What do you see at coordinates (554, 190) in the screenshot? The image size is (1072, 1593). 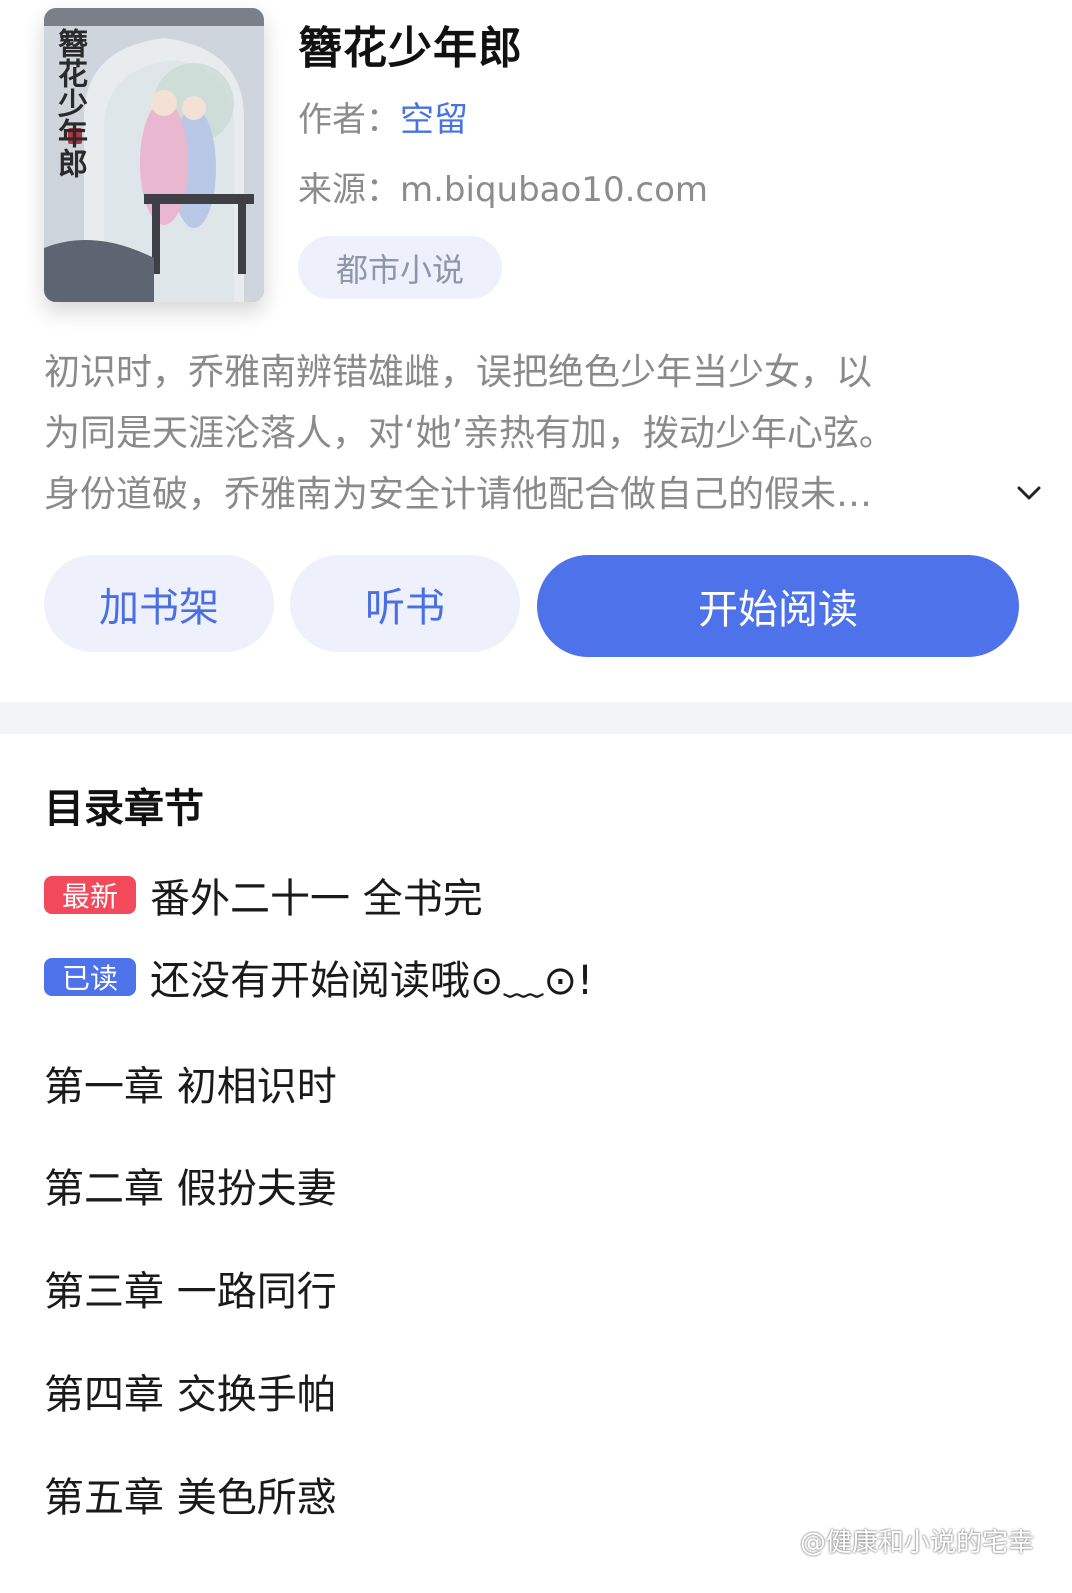 I see `source-value: m.biqubao10.com` at bounding box center [554, 190].